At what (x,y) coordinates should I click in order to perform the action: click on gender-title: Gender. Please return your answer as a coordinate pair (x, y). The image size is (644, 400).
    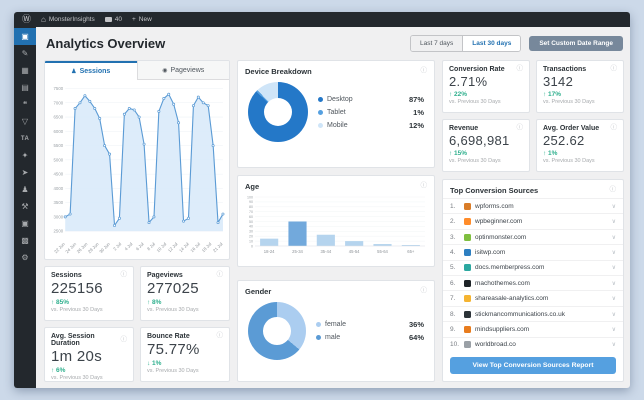
    Looking at the image, I should click on (258, 291).